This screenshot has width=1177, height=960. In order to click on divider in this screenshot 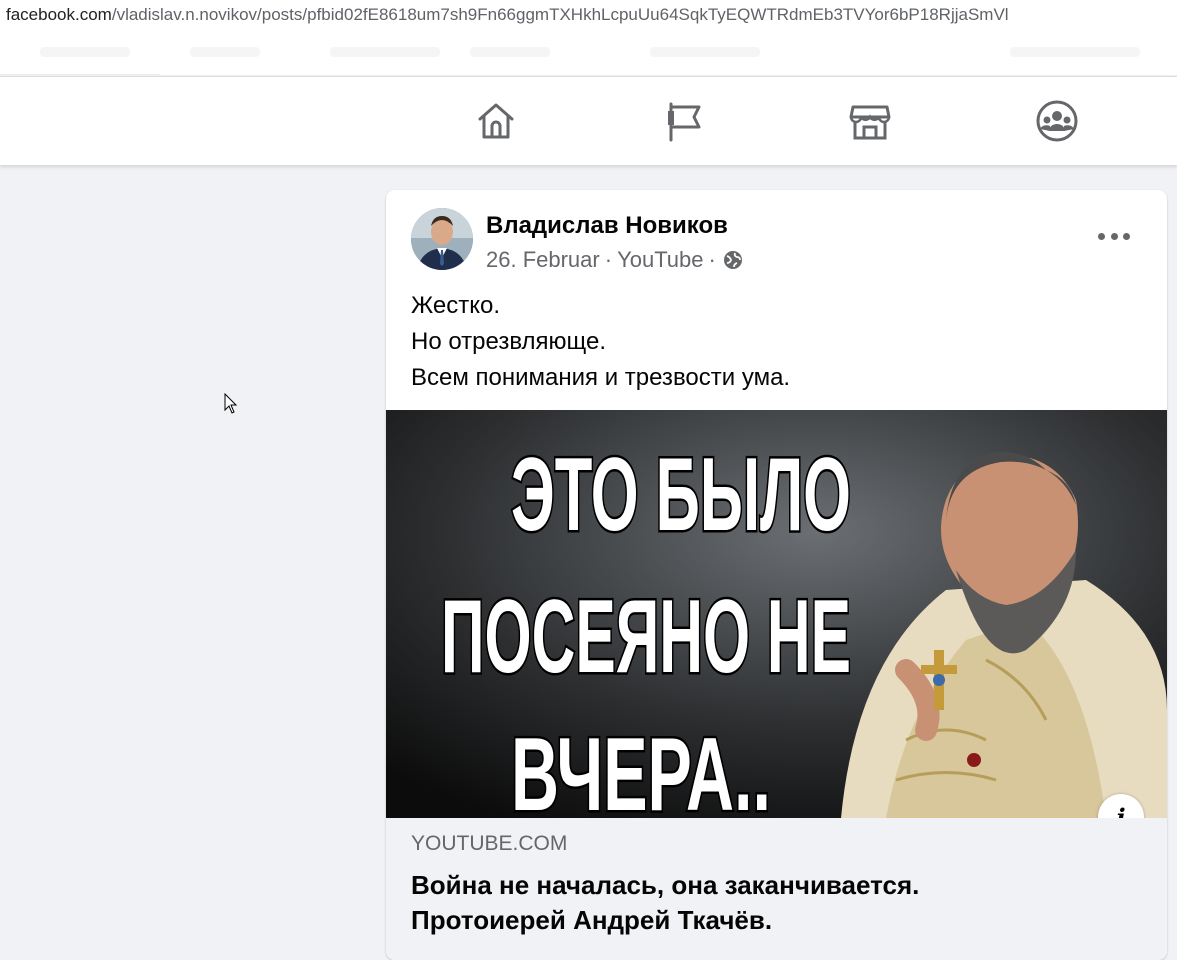, I will do `click(80, 74)`.